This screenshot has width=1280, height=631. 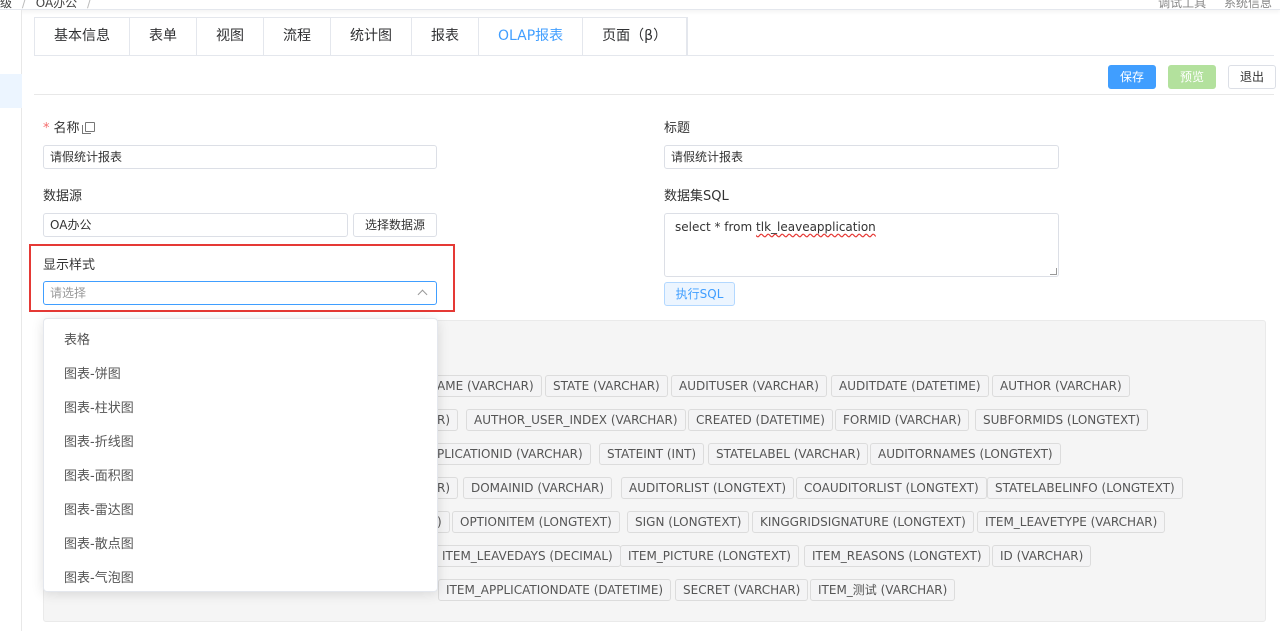 I want to click on system-info-link: 系统信息, so click(x=1248, y=4).